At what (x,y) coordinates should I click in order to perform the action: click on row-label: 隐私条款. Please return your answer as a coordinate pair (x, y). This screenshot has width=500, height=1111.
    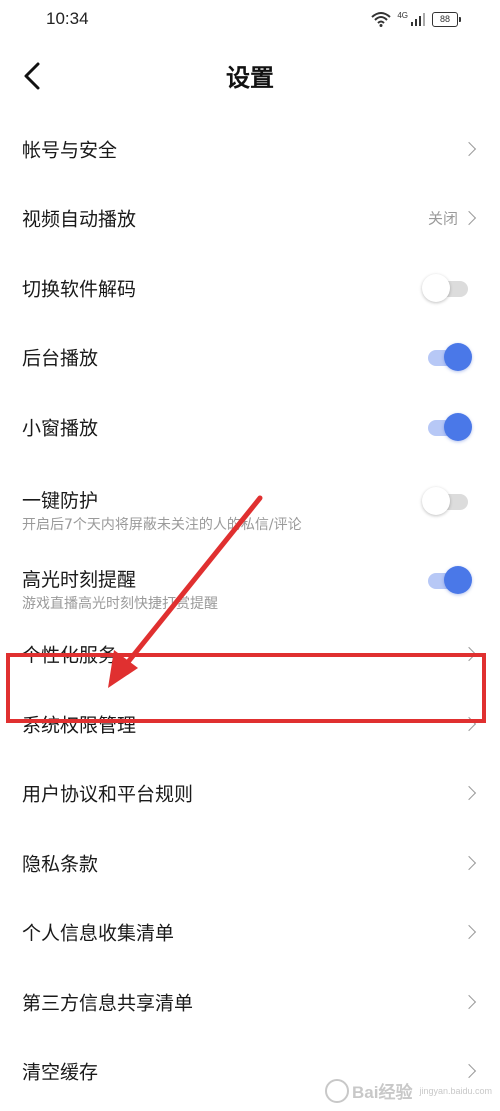
    Looking at the image, I should click on (60, 864).